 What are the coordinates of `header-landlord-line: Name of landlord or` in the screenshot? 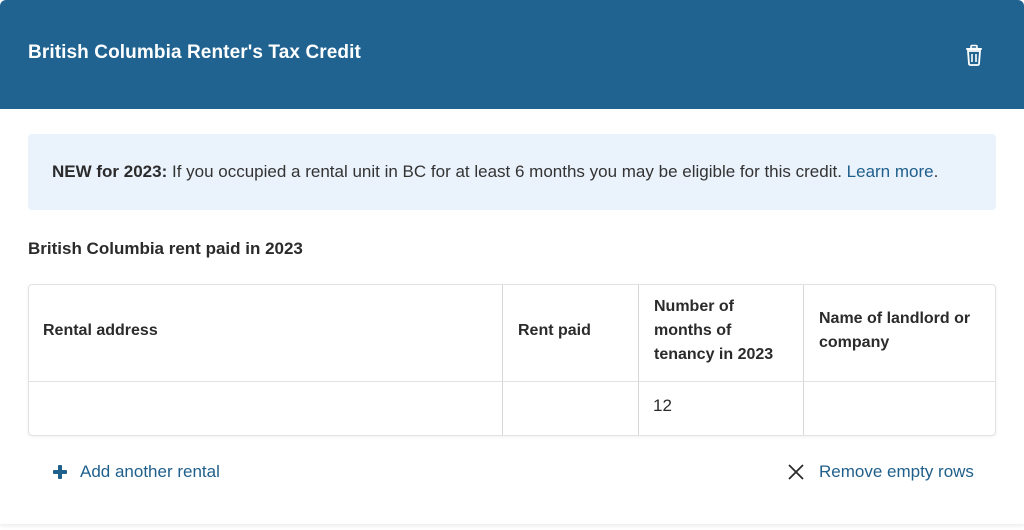 It's located at (895, 318).